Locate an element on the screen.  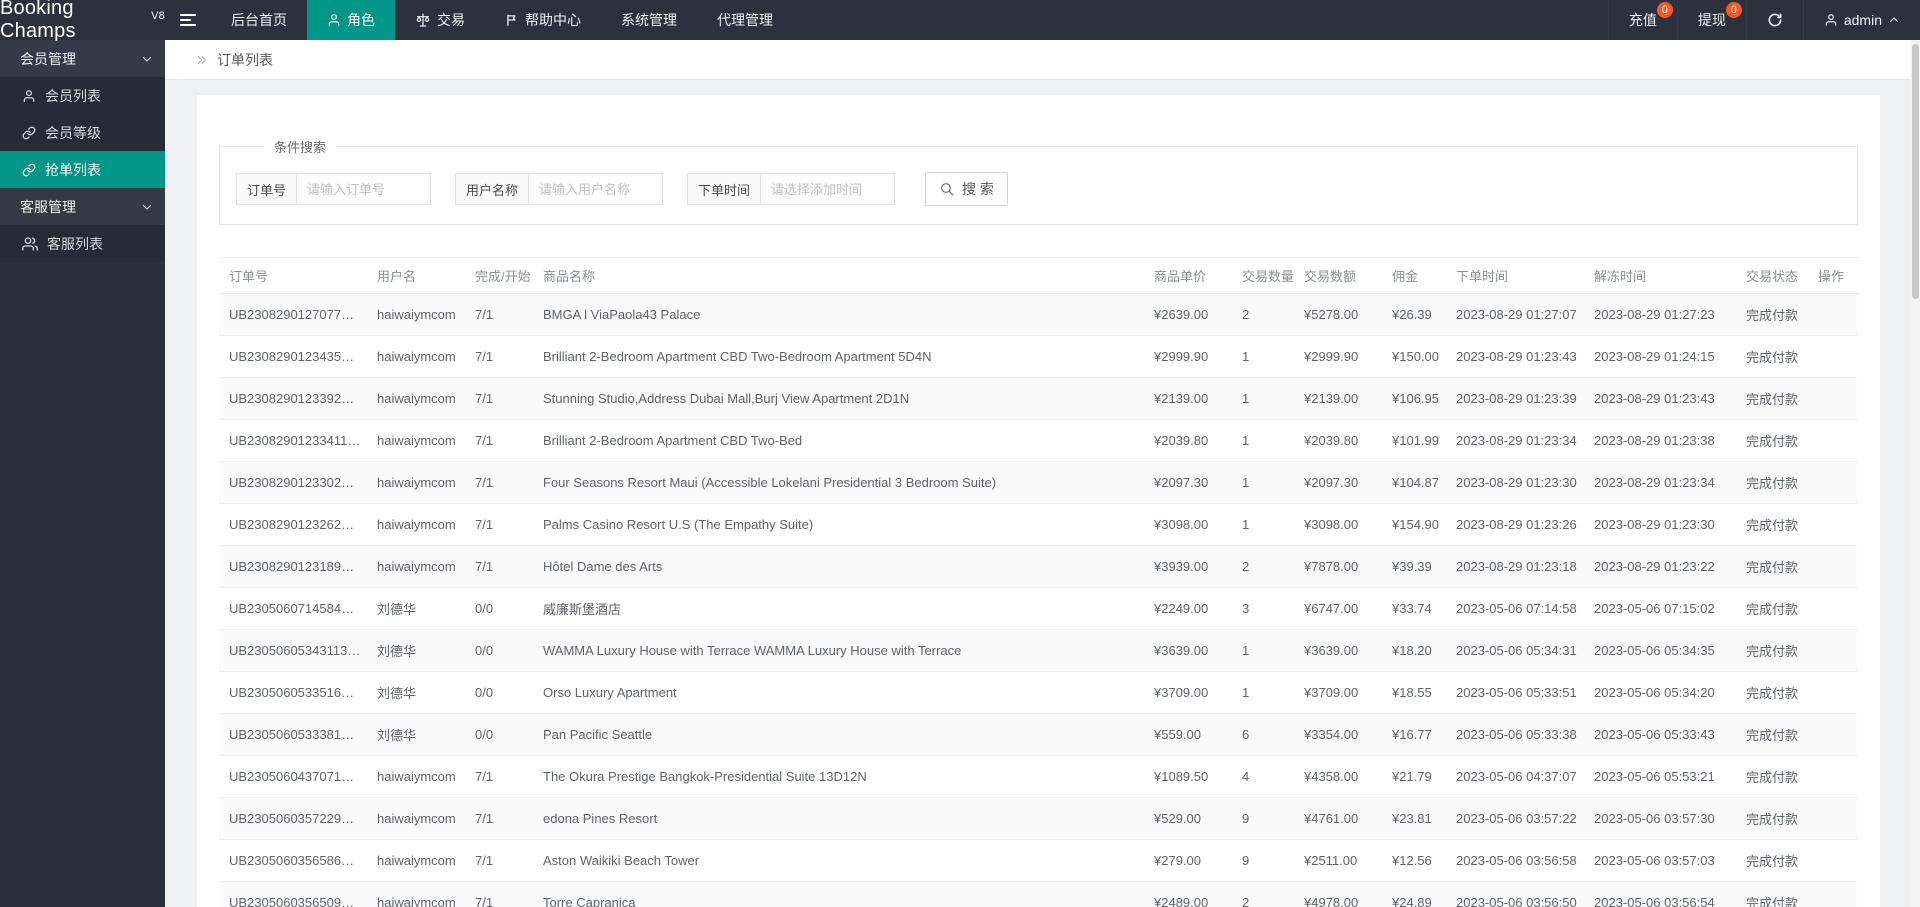
withdraw-badge: 0 is located at coordinates (1733, 10).